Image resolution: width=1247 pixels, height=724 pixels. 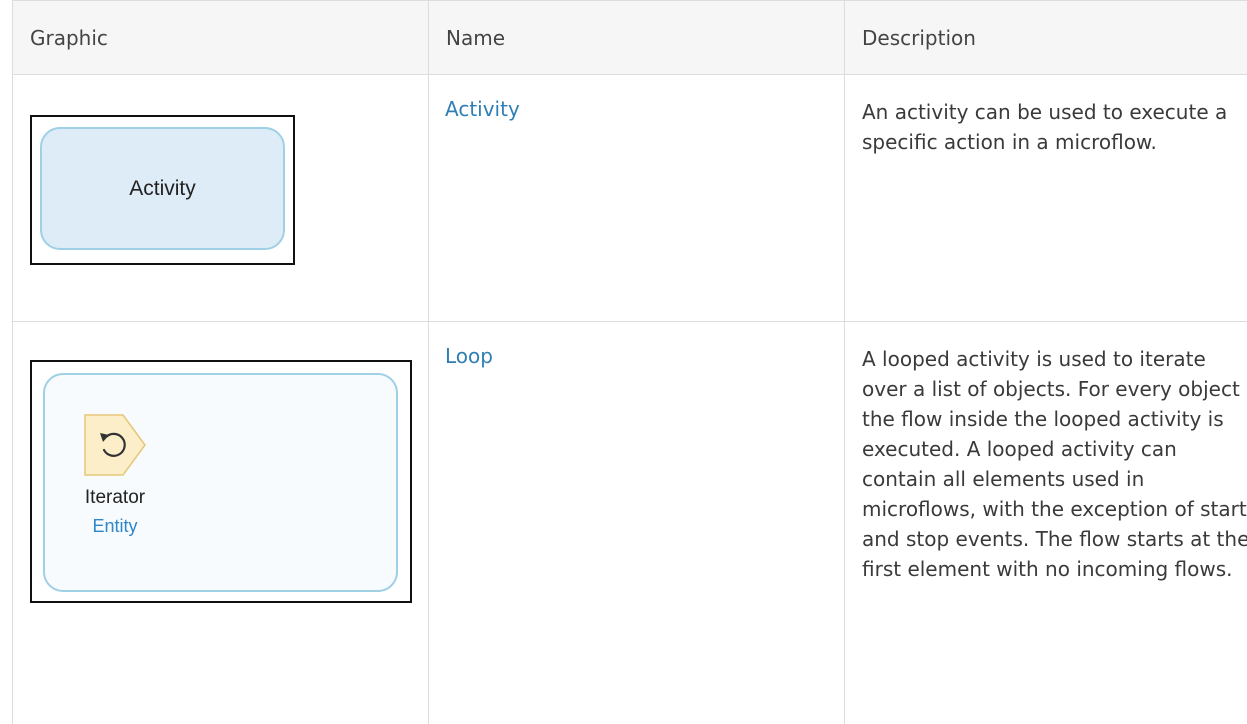 I want to click on entity-label: Entity, so click(x=115, y=526).